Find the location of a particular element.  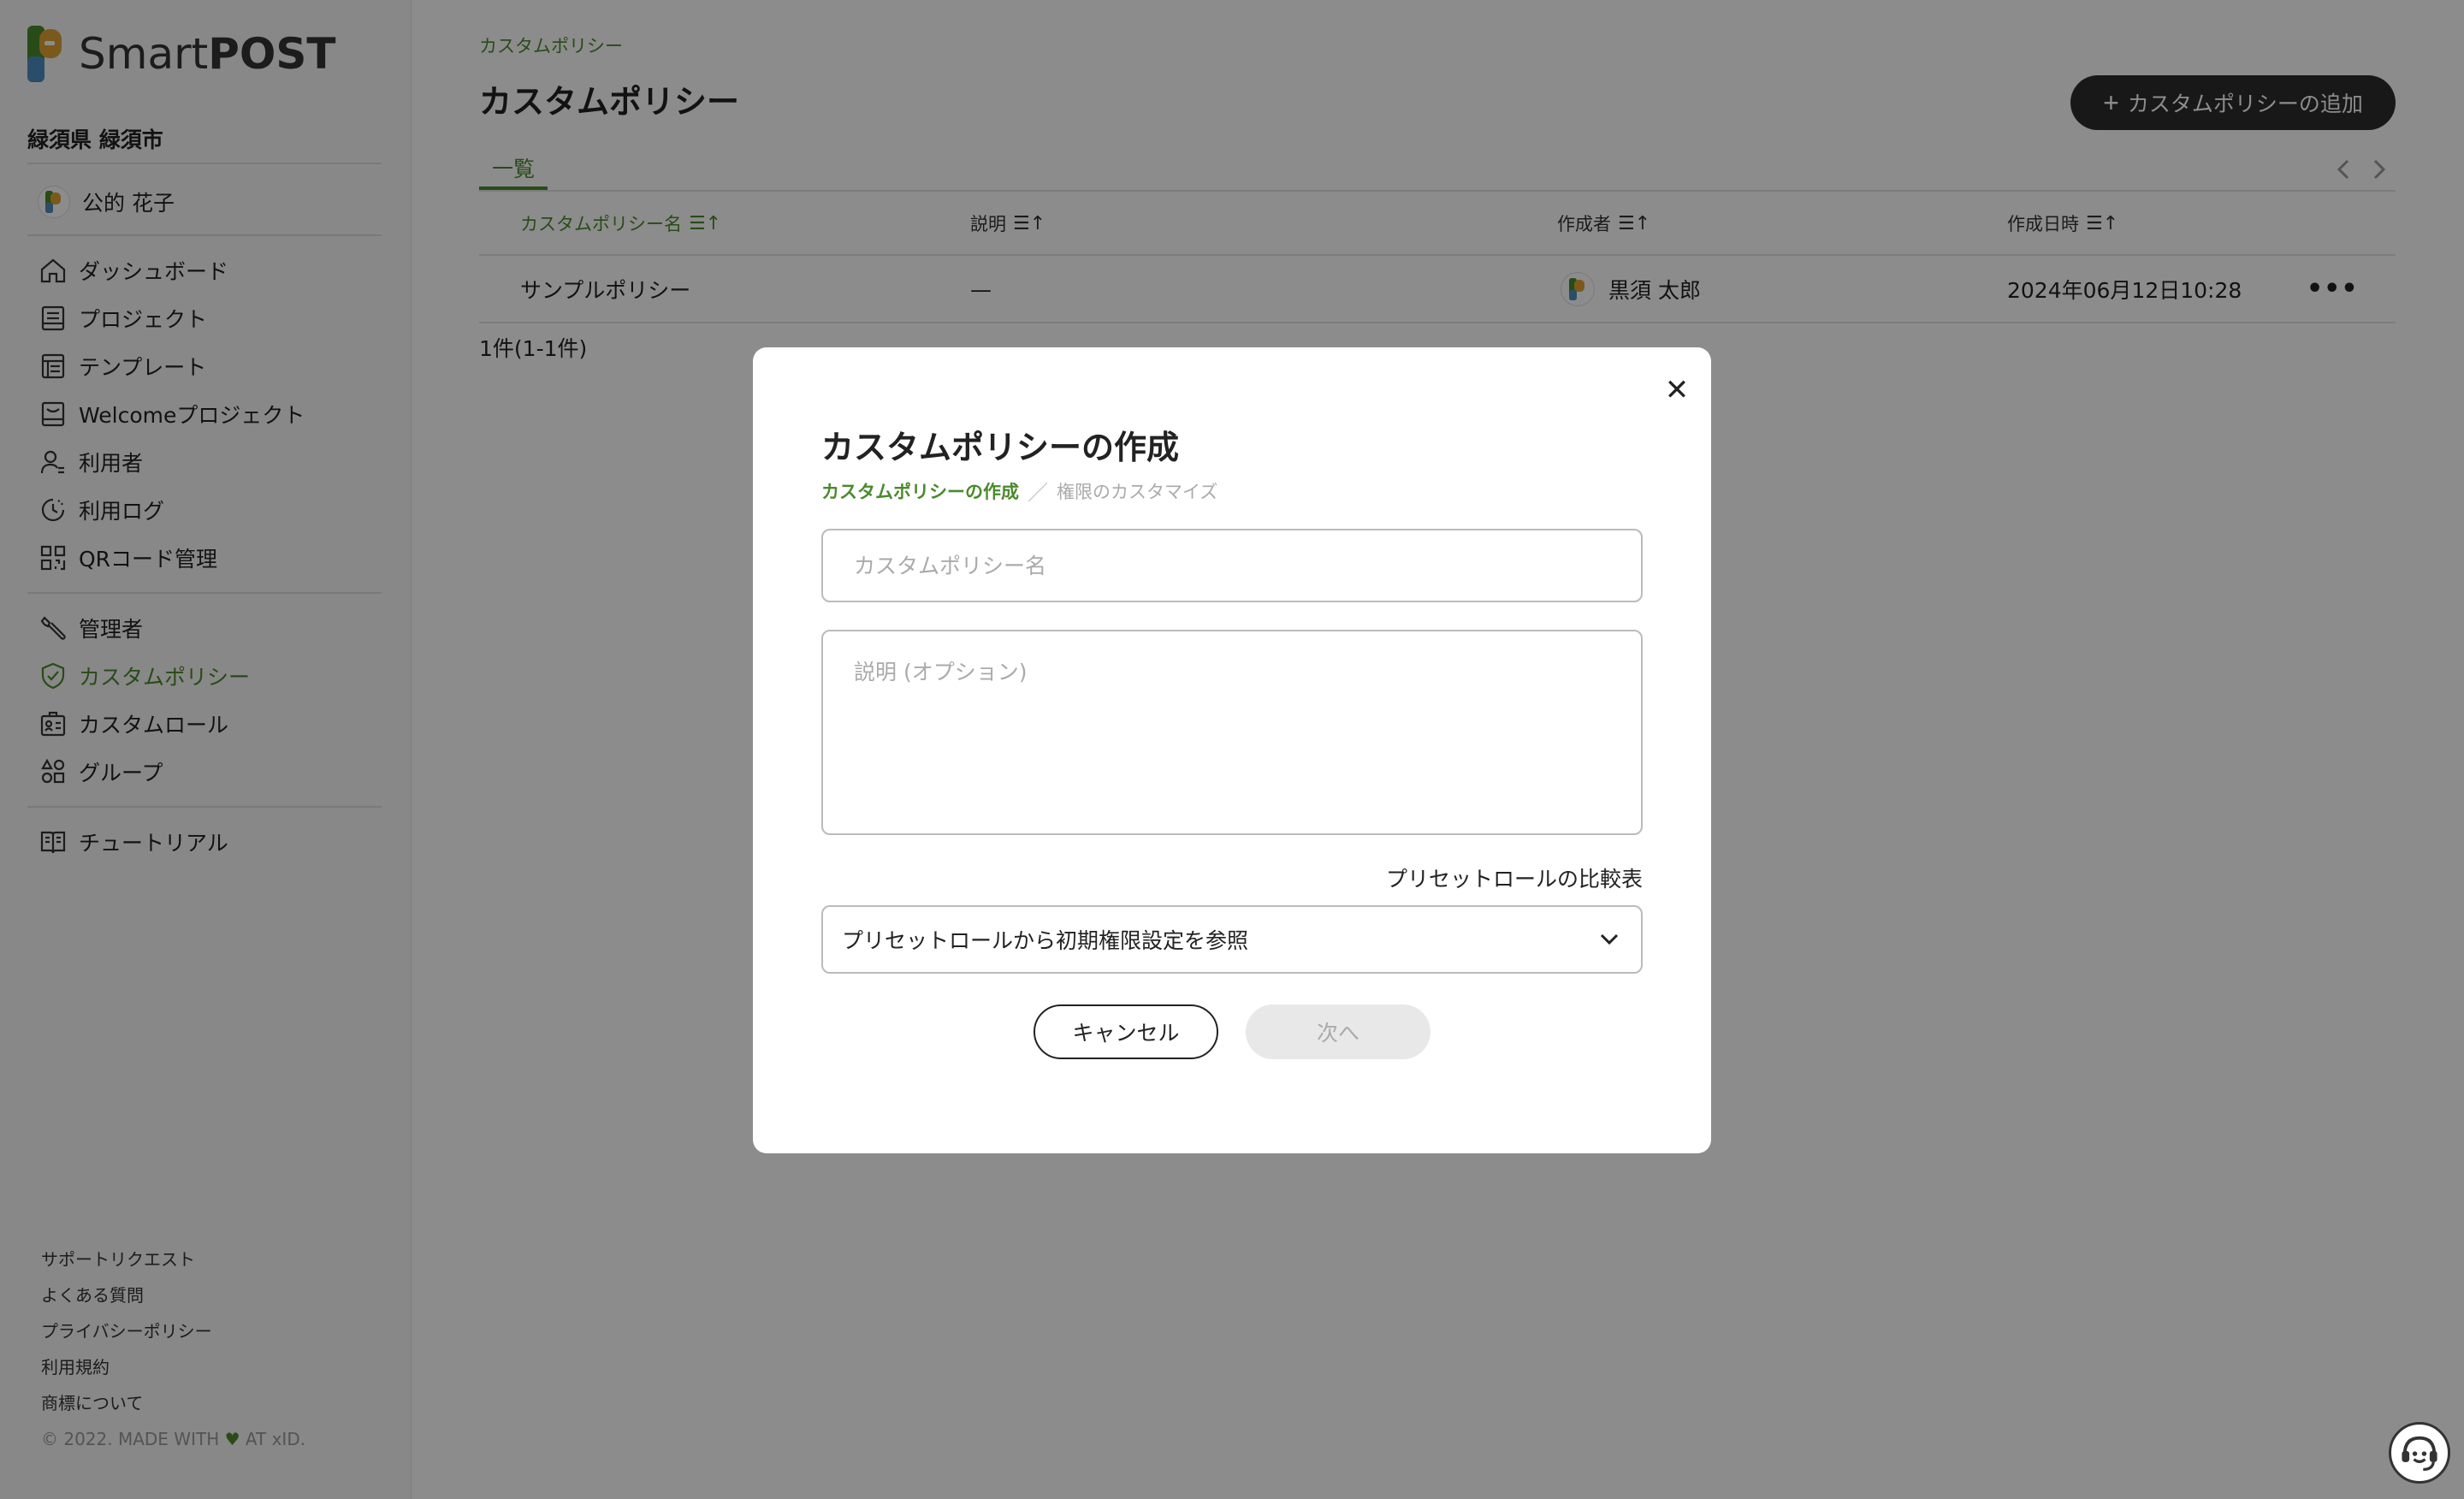

step-current: カスタムポリシーの作成 is located at coordinates (920, 491).